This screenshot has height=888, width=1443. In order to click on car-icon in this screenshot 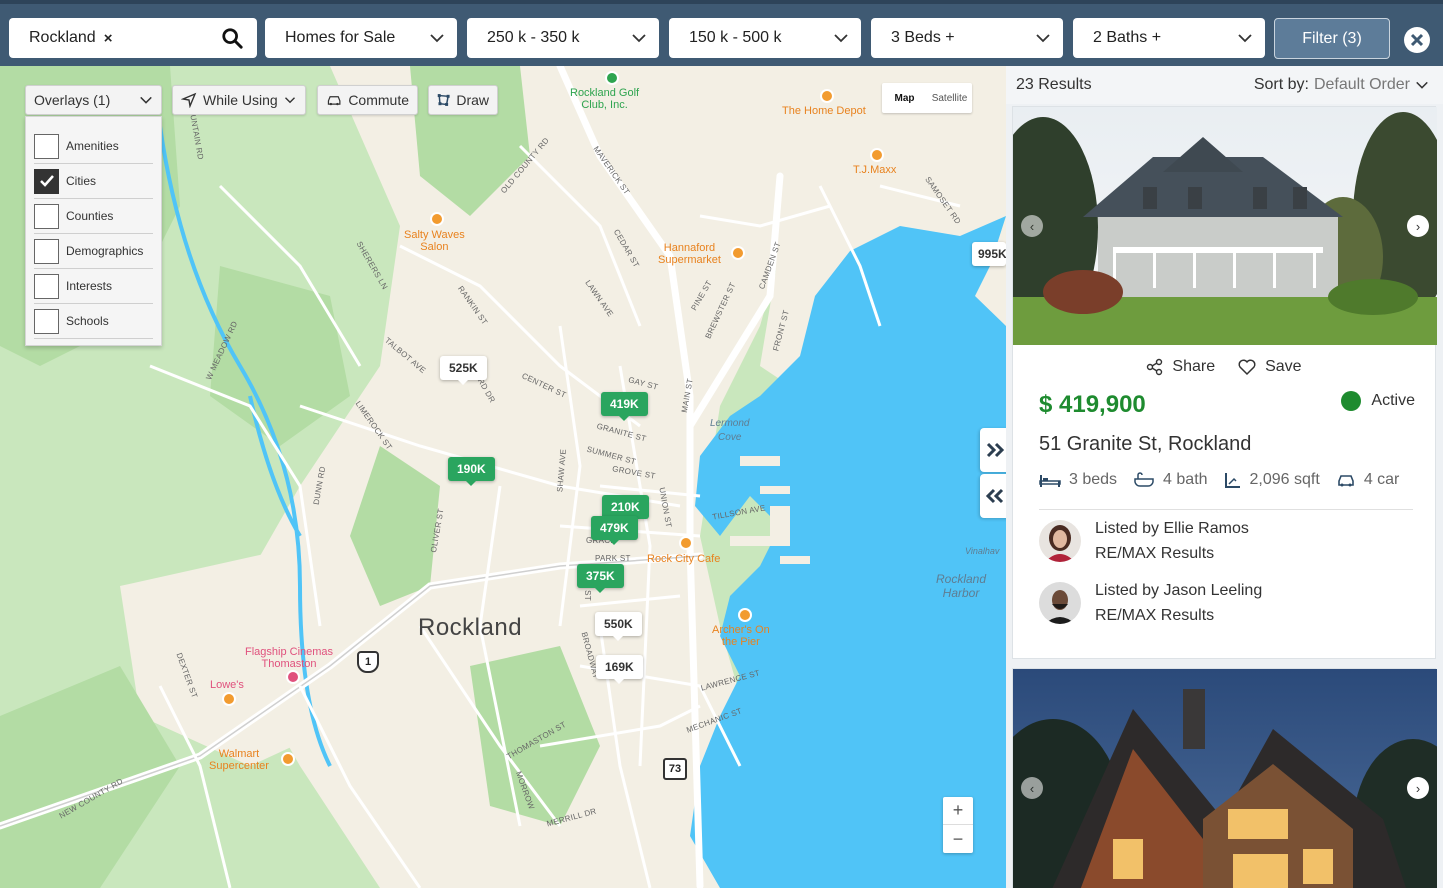, I will do `click(334, 101)`.